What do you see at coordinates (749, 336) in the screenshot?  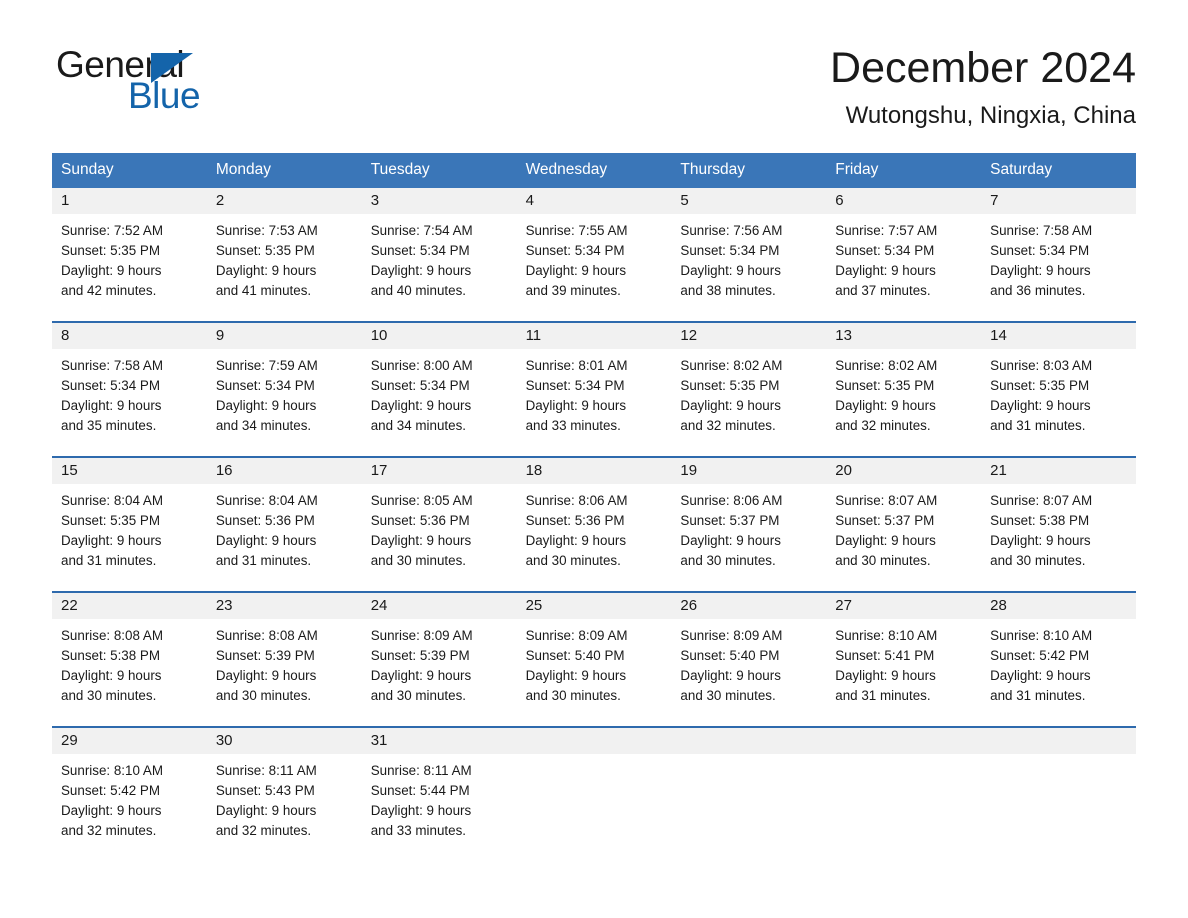 I see `day-number: 12` at bounding box center [749, 336].